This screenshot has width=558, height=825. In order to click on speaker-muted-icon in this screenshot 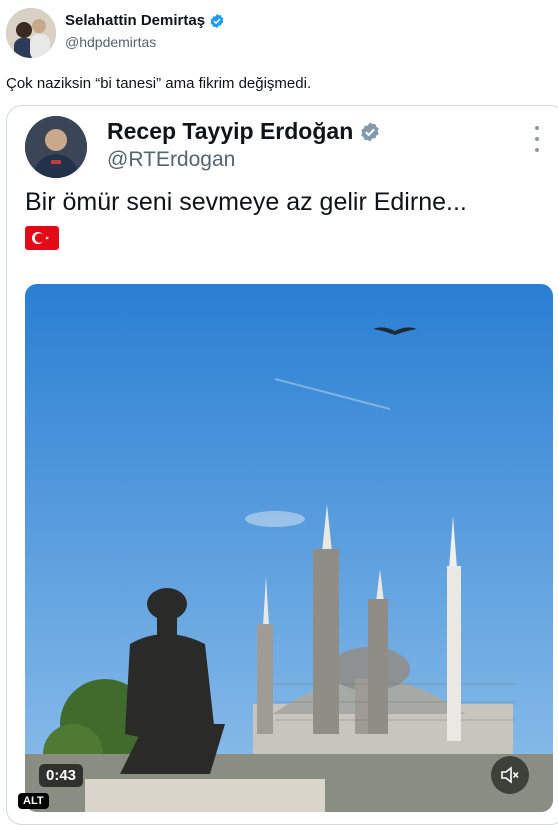, I will do `click(510, 775)`.